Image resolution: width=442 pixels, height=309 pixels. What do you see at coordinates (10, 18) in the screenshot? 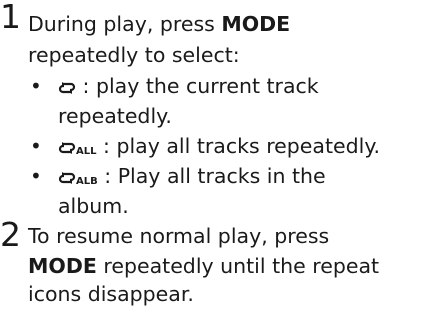
I see `step-number: 1` at bounding box center [10, 18].